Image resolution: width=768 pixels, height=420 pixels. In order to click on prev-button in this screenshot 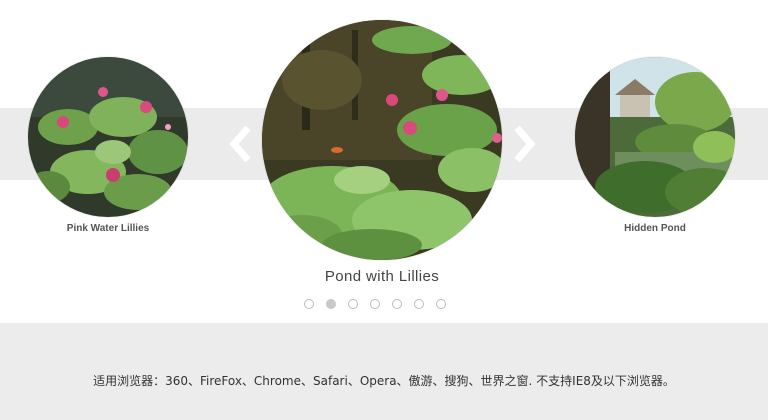, I will do `click(240, 144)`.